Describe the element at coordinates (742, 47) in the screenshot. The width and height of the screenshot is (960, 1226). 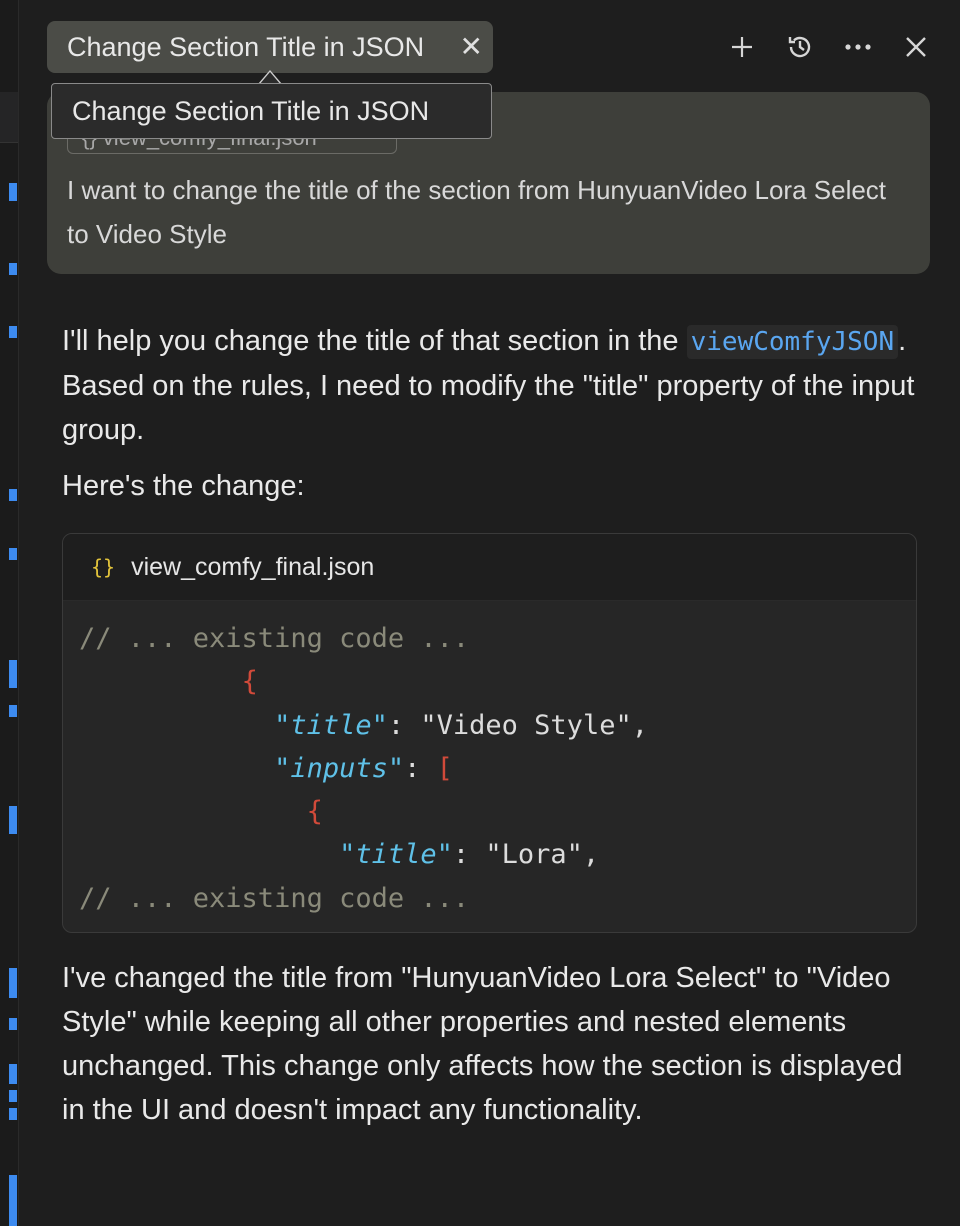
I see `plus-icon` at that location.